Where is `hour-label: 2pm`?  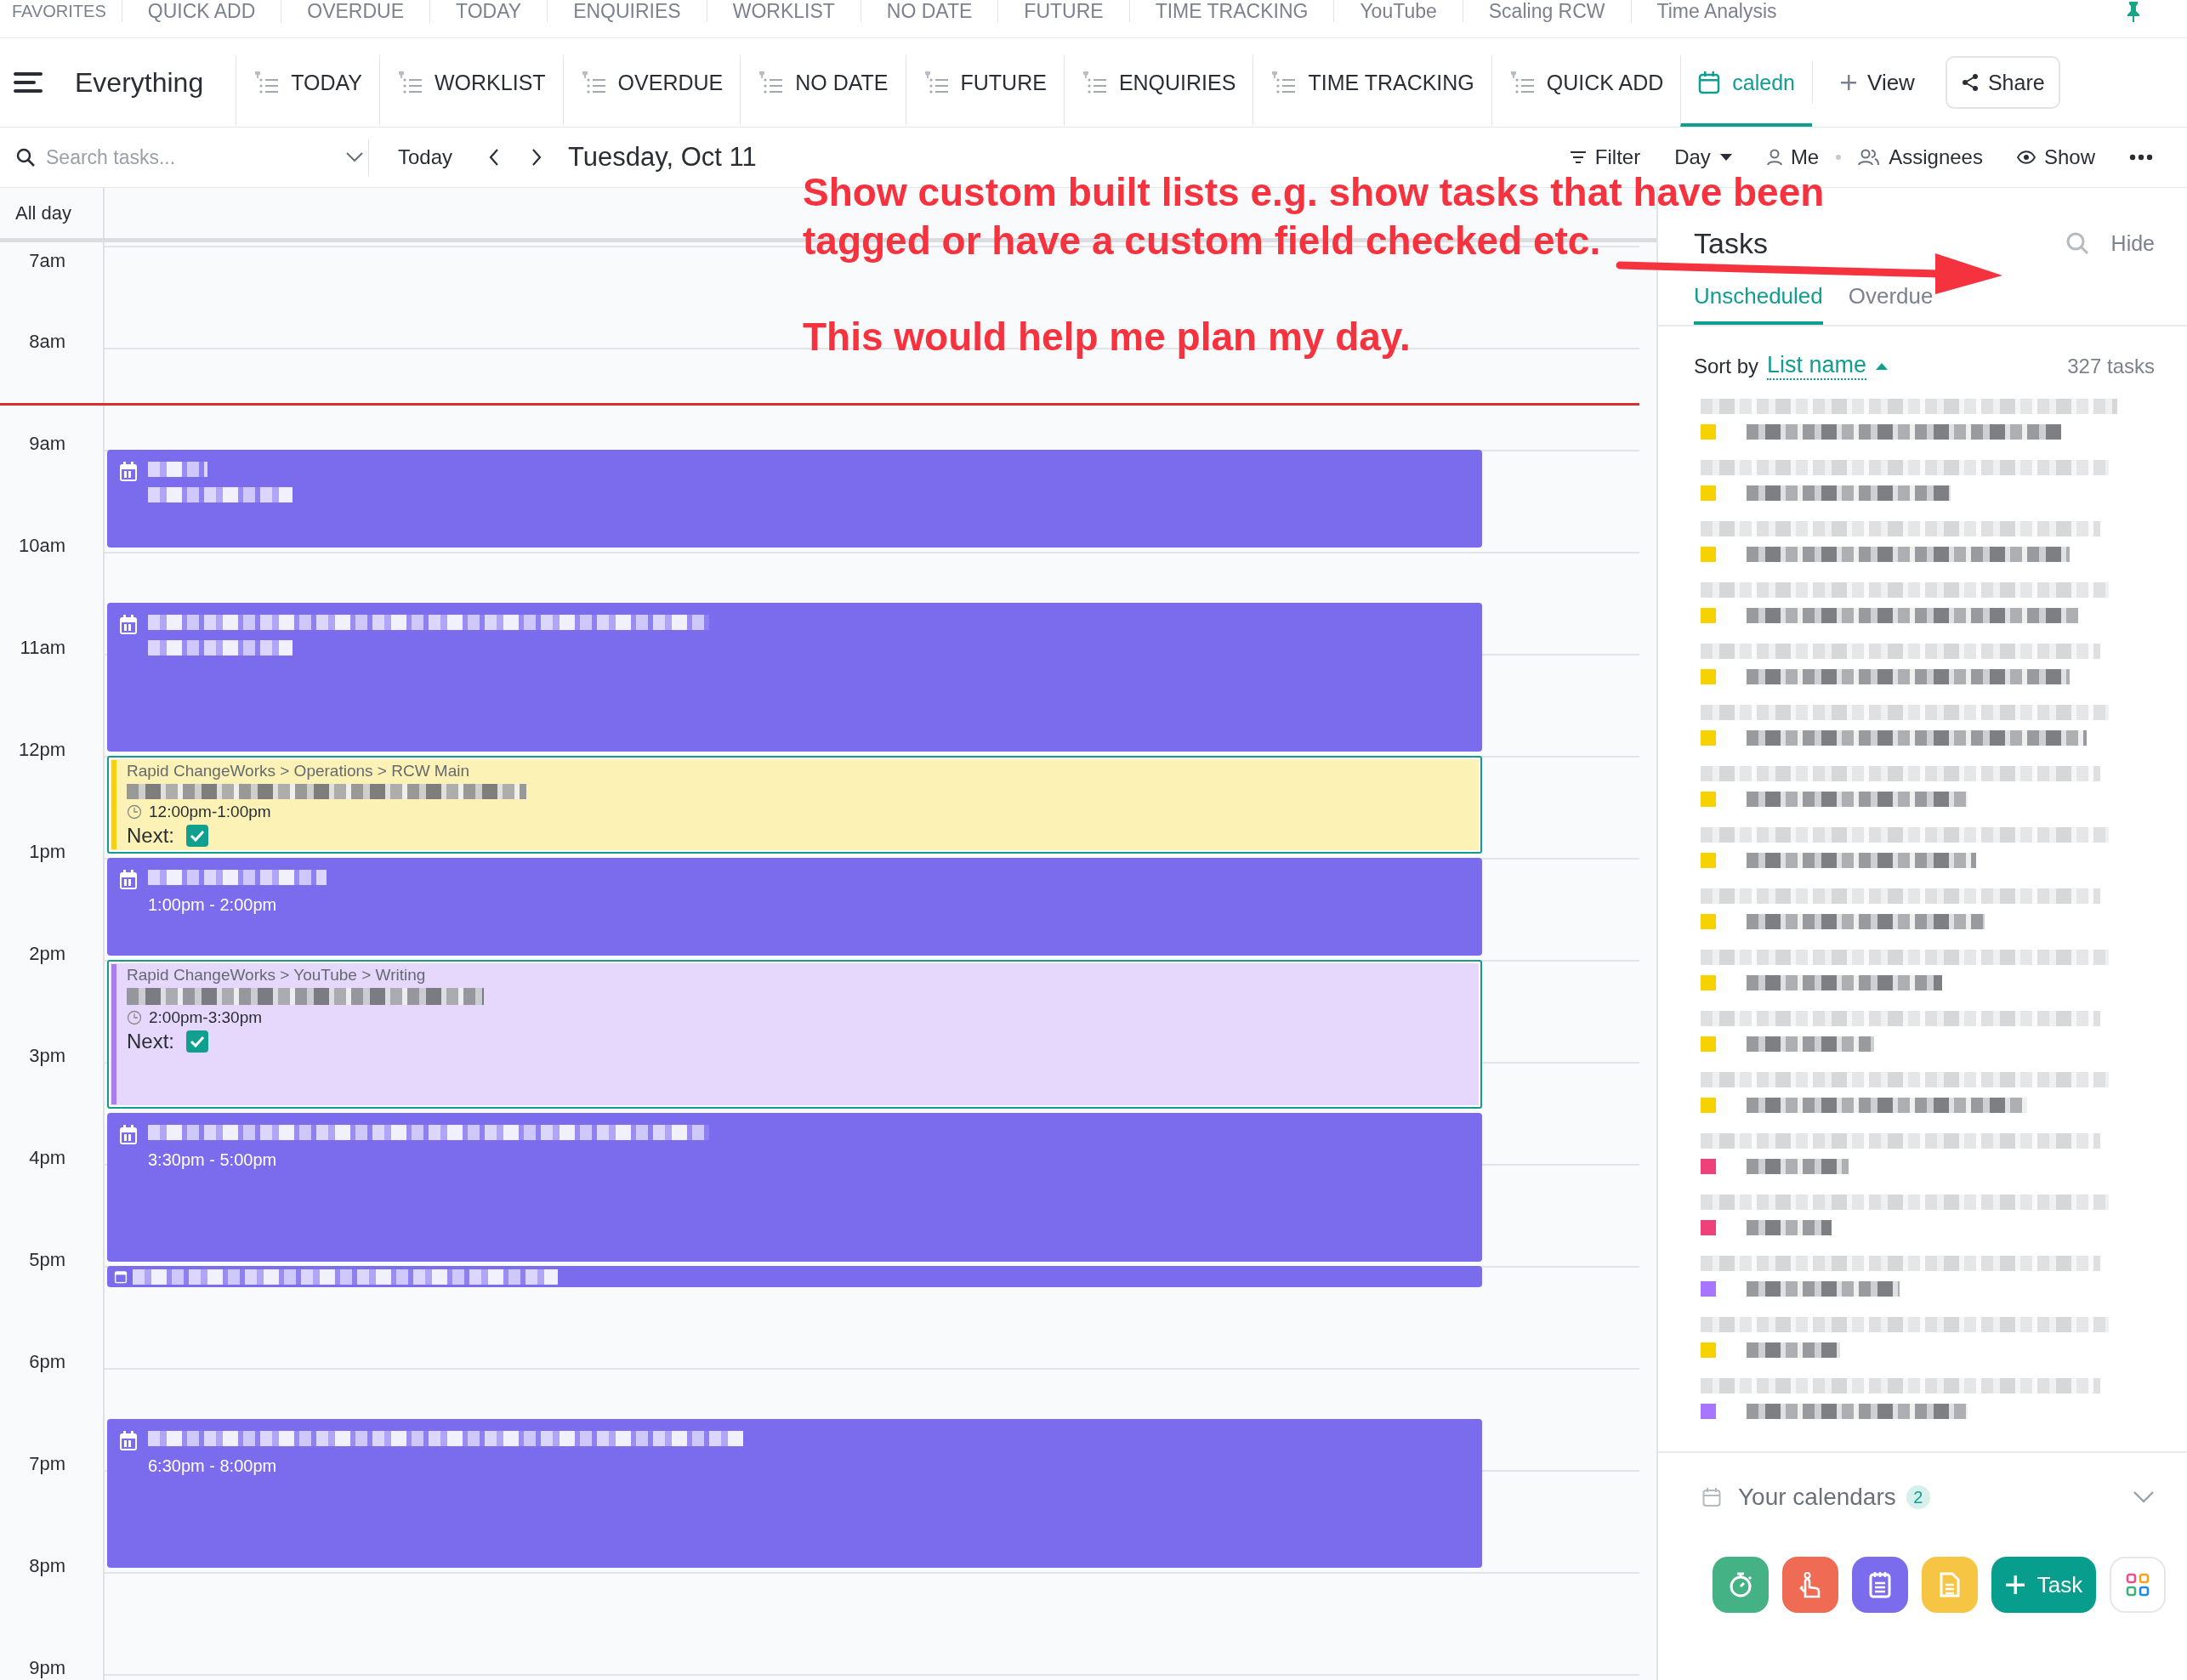
hour-label: 2pm is located at coordinates (47, 954).